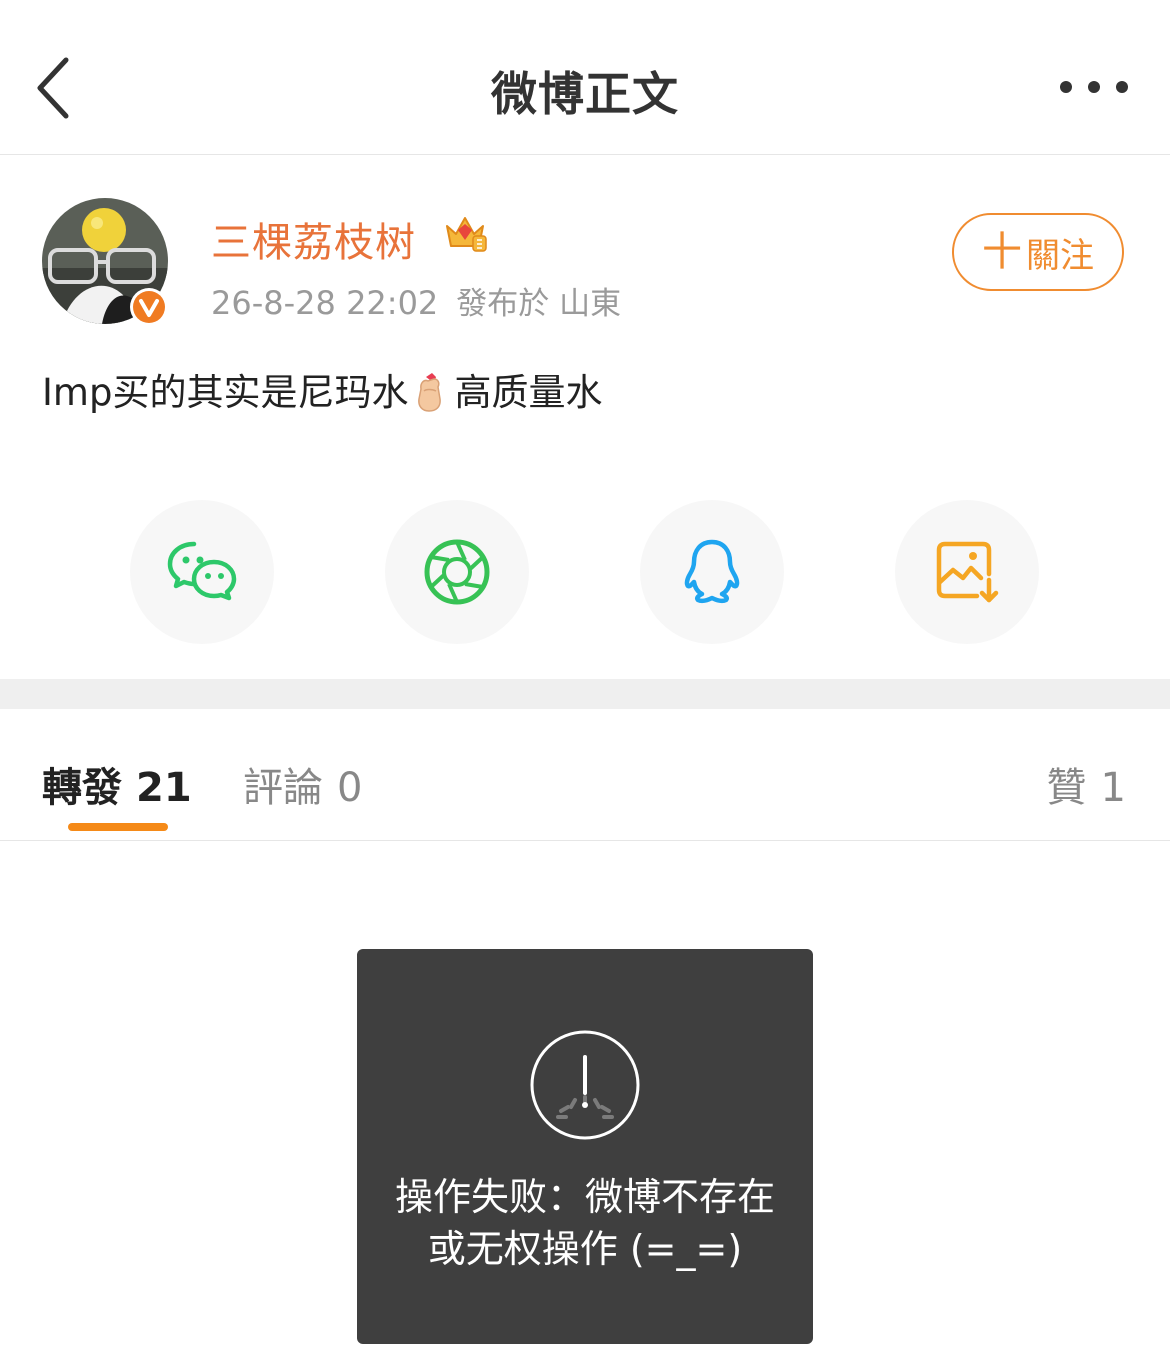  I want to click on share-qq-button, so click(712, 572).